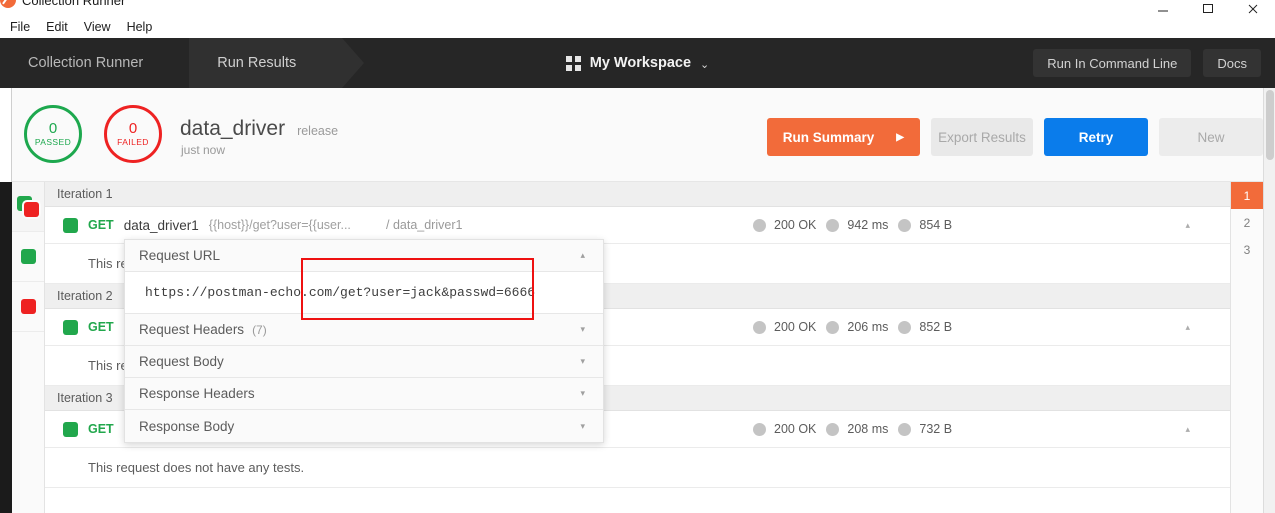  I want to click on size-dot-icon, so click(905, 225).